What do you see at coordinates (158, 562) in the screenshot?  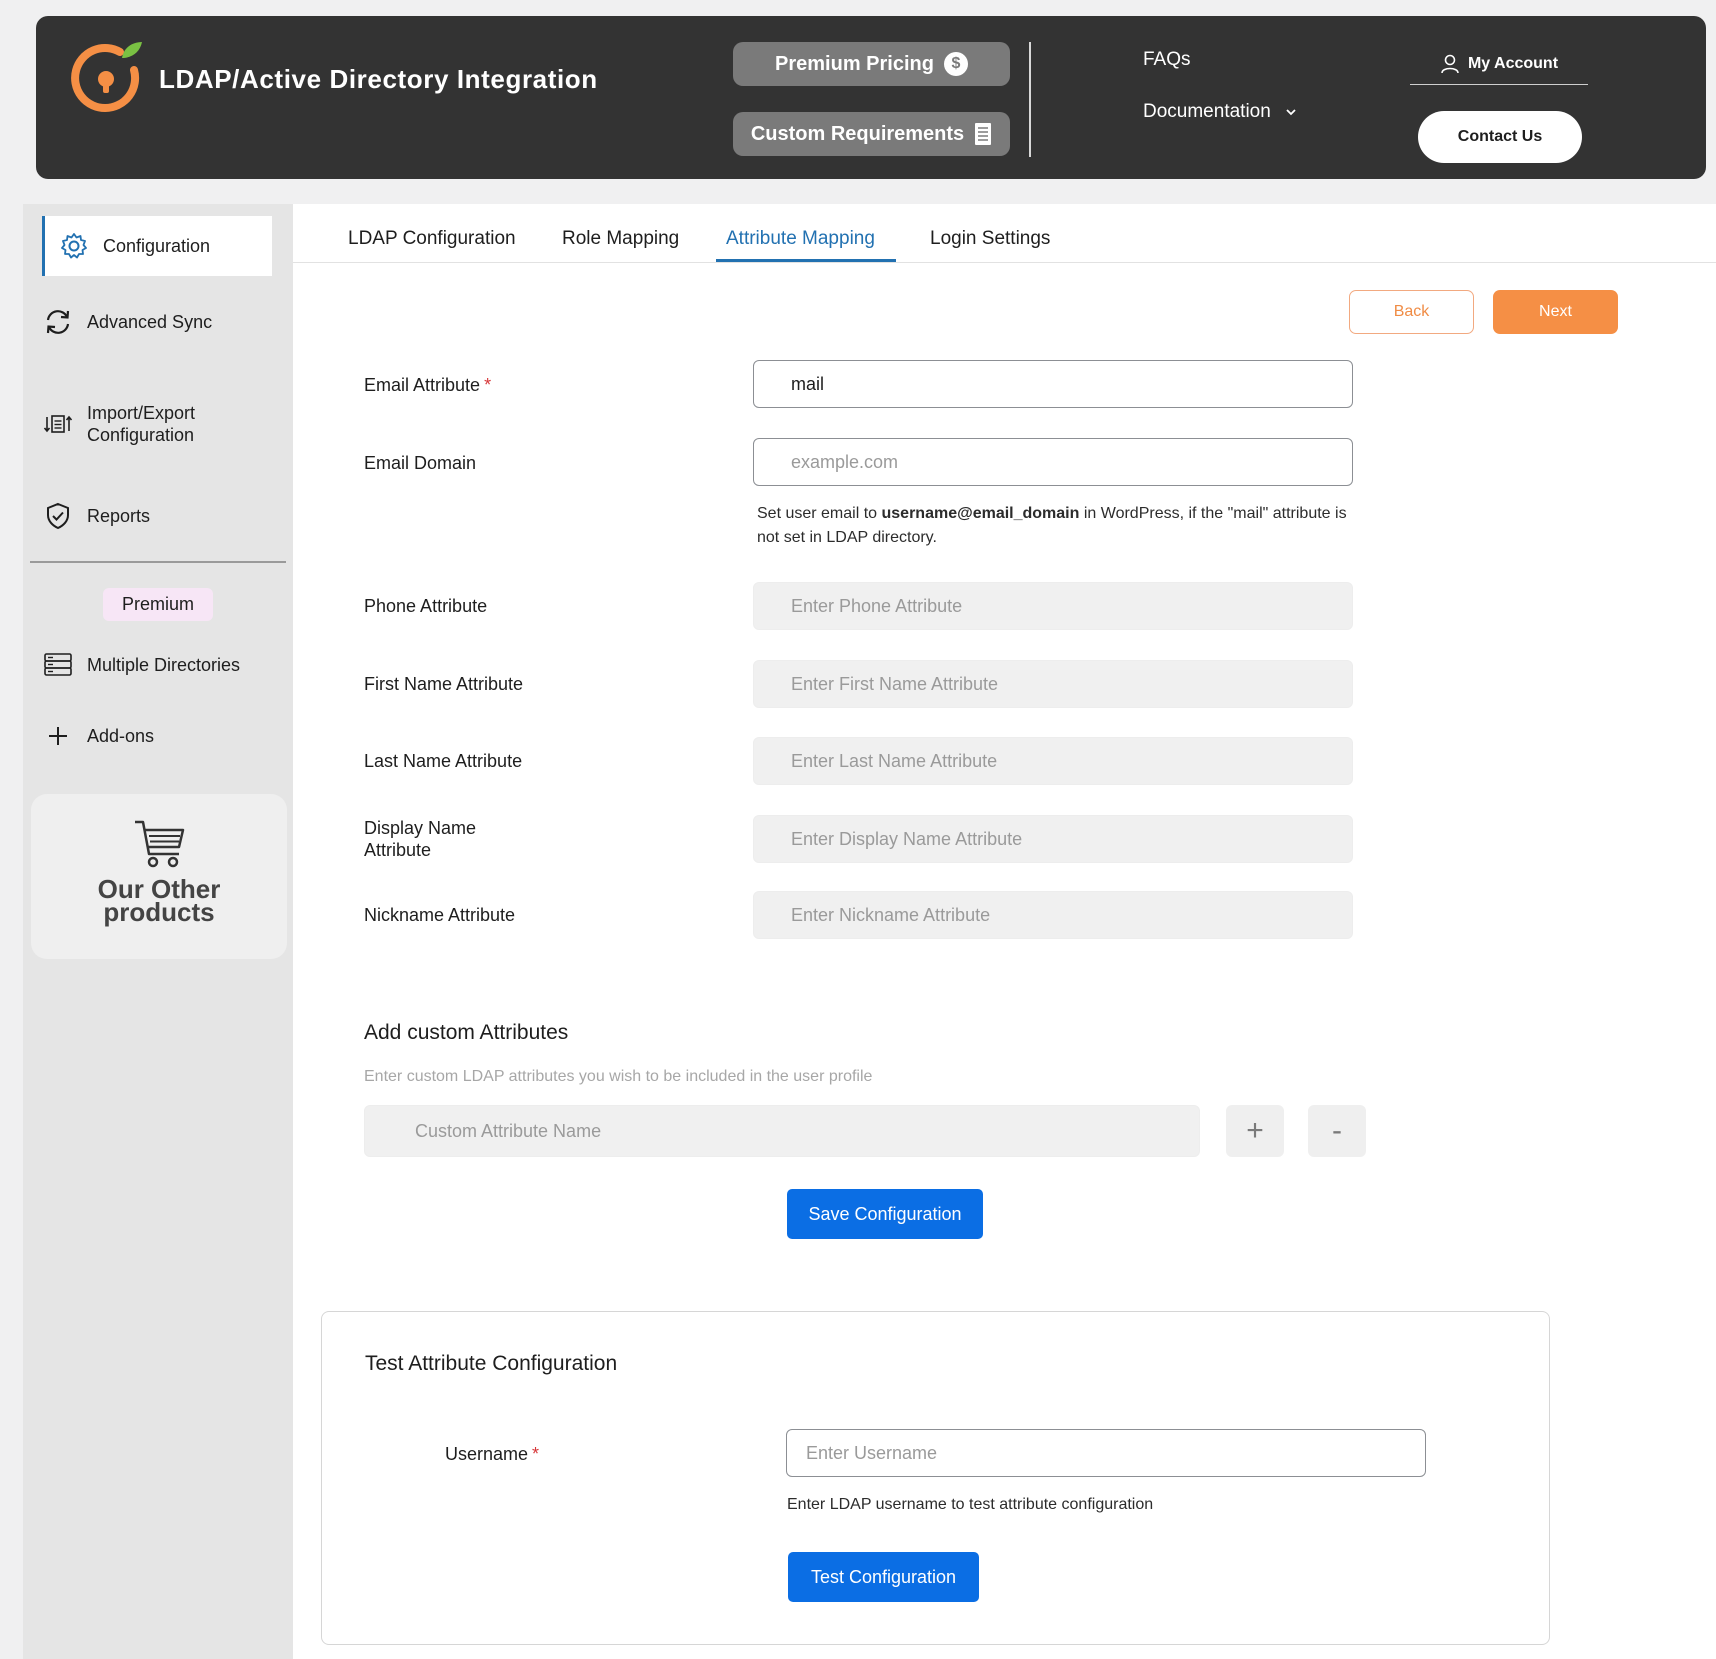 I see `sidebar-divider` at bounding box center [158, 562].